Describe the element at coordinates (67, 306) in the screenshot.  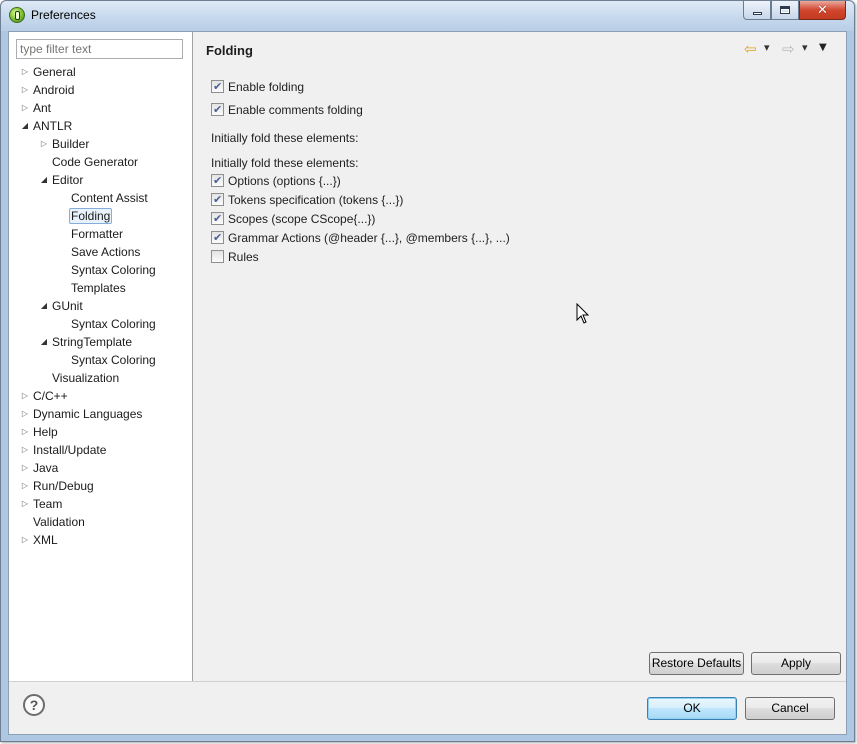
I see `tree-item-label: GUnit` at that location.